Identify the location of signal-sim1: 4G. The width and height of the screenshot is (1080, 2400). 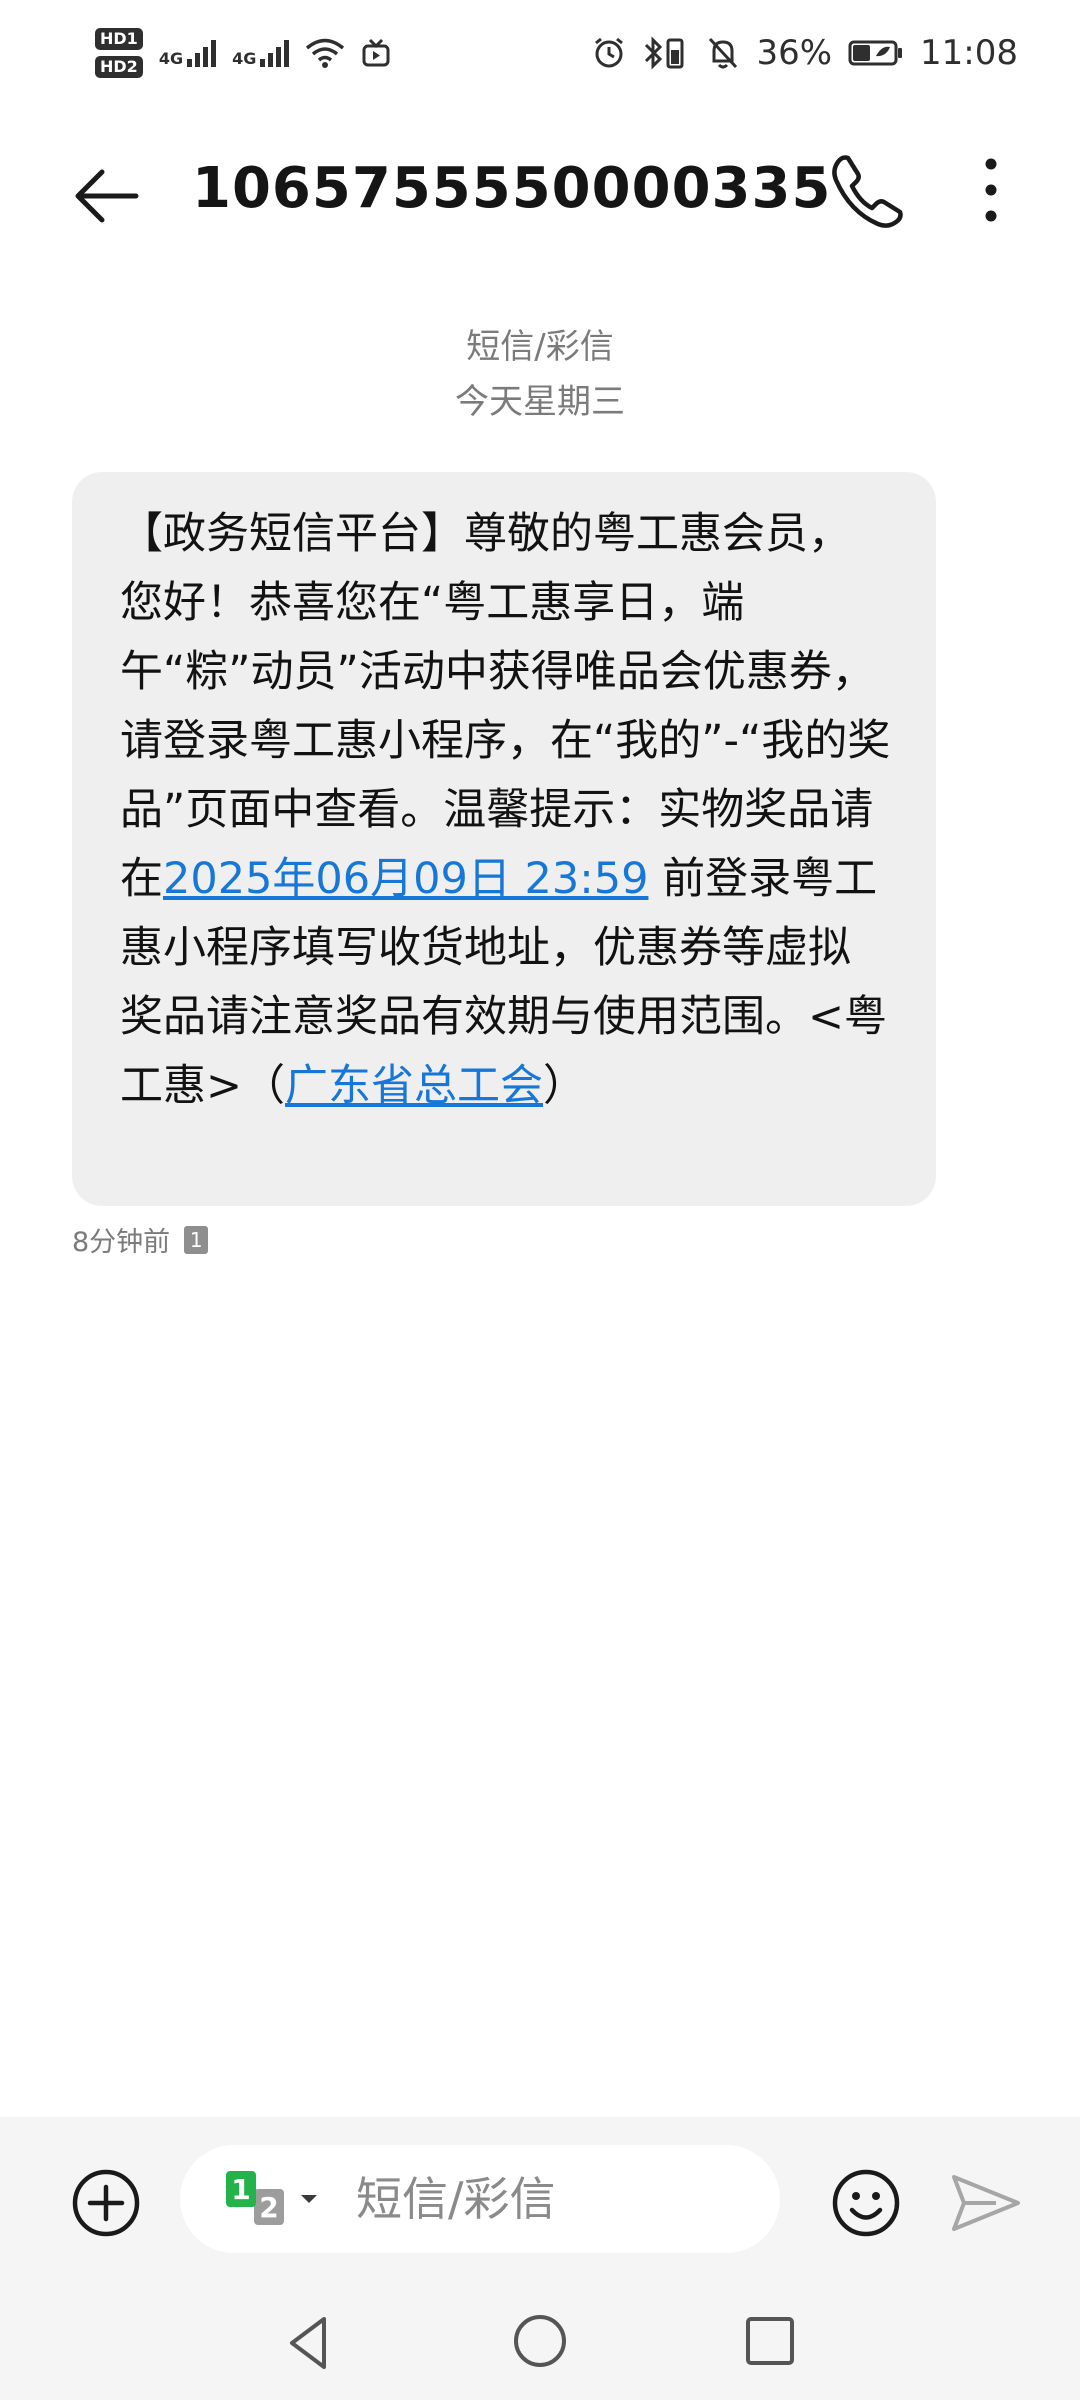
(187, 53).